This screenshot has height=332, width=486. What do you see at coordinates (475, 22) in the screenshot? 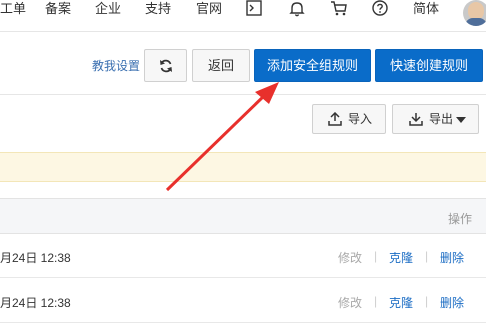
I see `avatar-shirt` at bounding box center [475, 22].